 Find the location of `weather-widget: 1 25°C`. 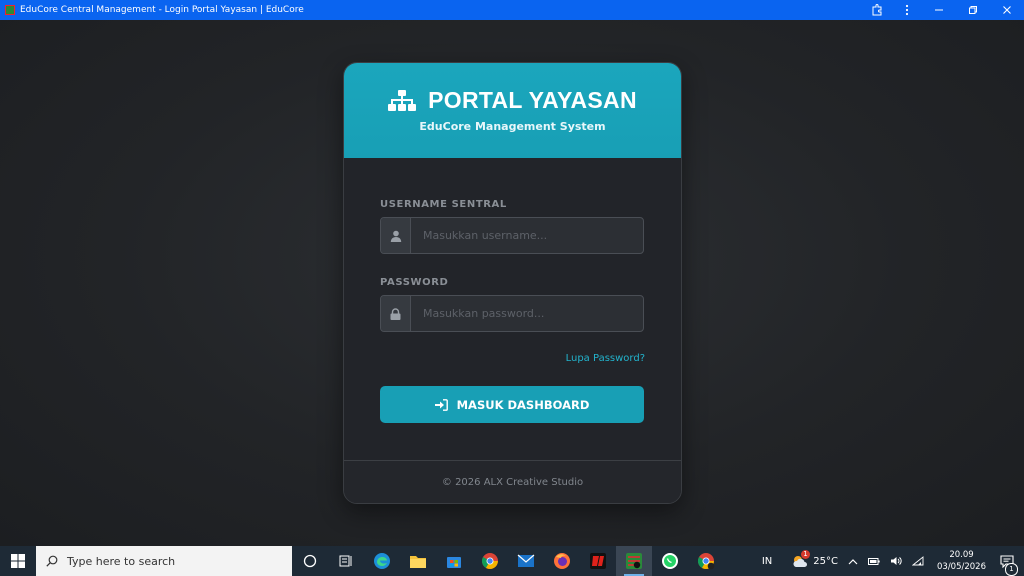

weather-widget: 1 25°C is located at coordinates (814, 559).